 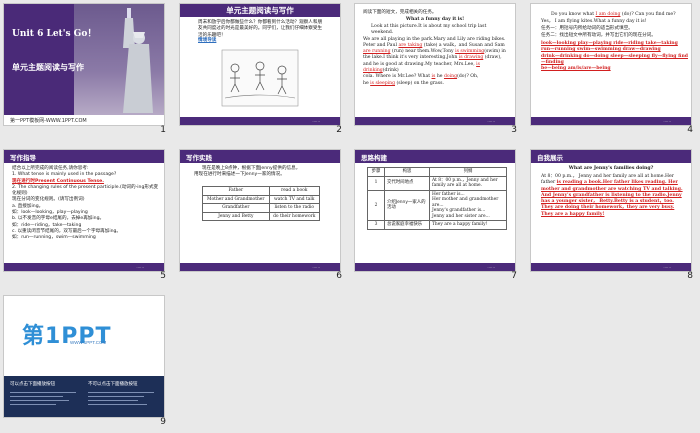 What do you see at coordinates (598, 35) in the screenshot?
I see `task-2: 任务二：找出短文中所有动词，并写出它们的现在分词。` at bounding box center [598, 35].